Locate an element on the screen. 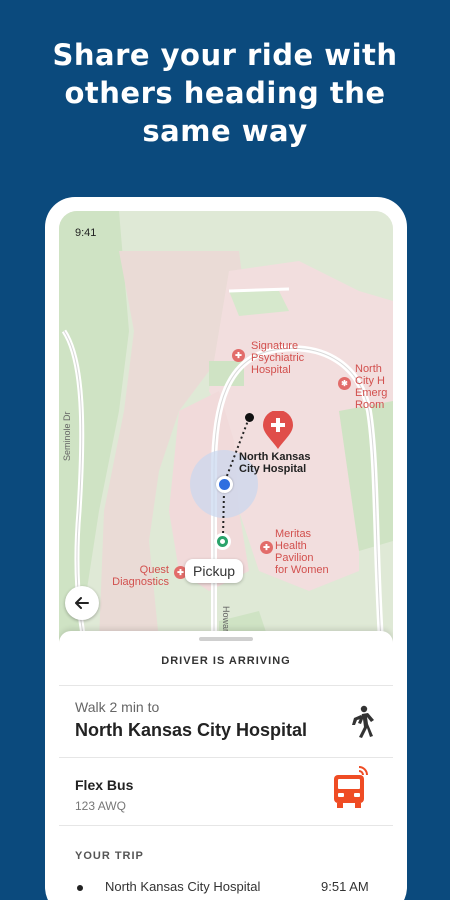 Image resolution: width=450 pixels, height=900 pixels. map-label-nkc-hospital: North Kansas City Hospital is located at coordinates (275, 463).